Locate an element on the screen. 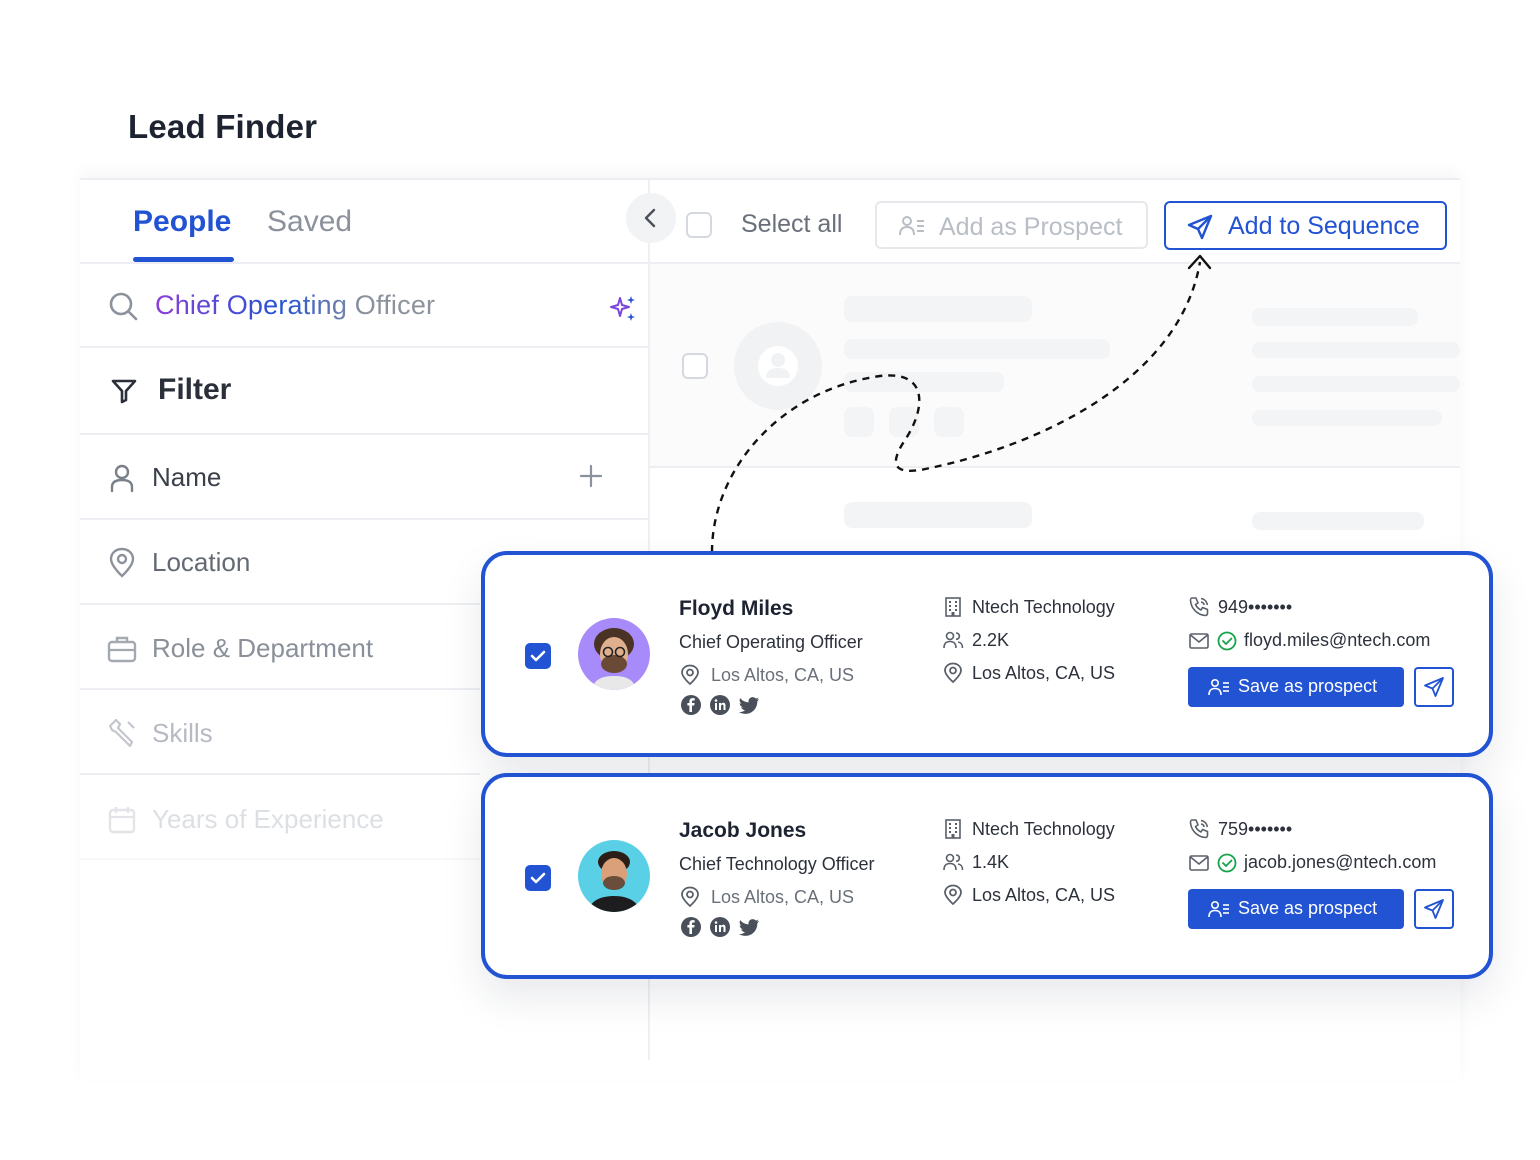 This screenshot has width=1540, height=1160. avatar-placeholder-icon is located at coordinates (778, 366).